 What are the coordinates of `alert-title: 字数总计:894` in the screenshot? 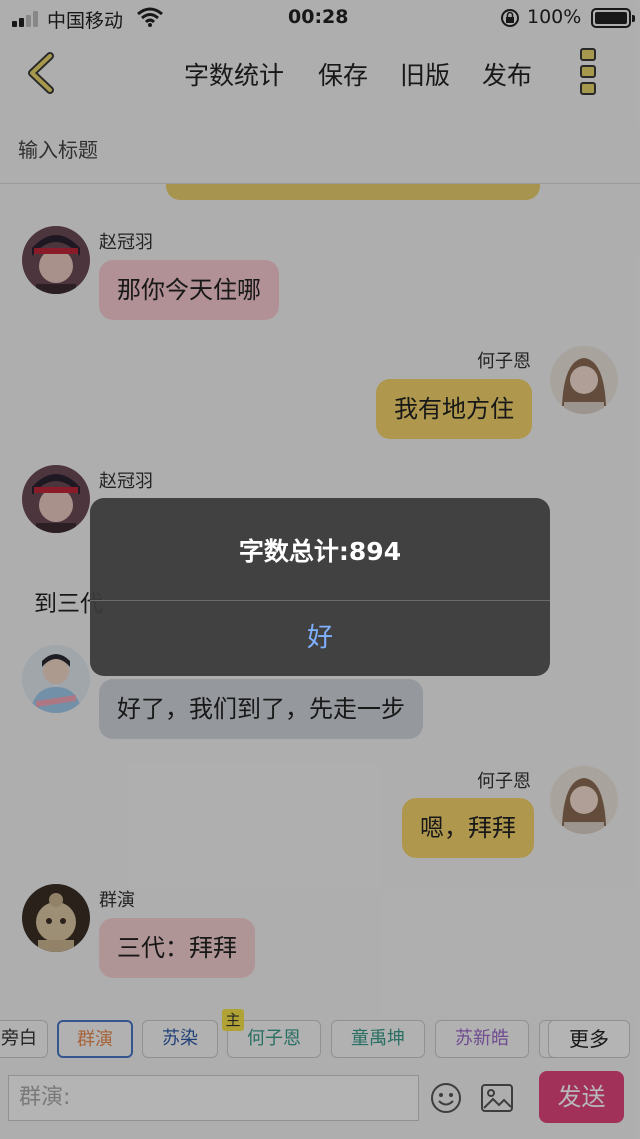 It's located at (320, 551).